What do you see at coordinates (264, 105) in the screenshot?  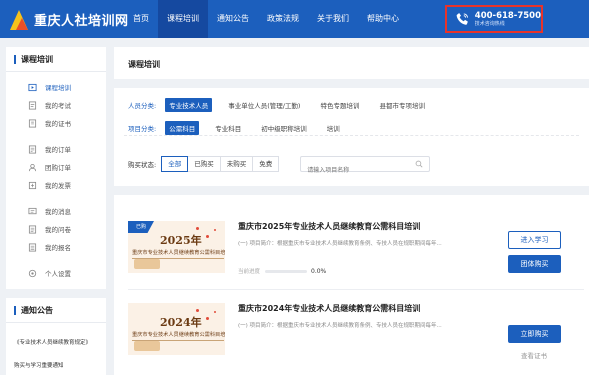 I see `category-option: 事业单位人员(管理/工勤)` at bounding box center [264, 105].